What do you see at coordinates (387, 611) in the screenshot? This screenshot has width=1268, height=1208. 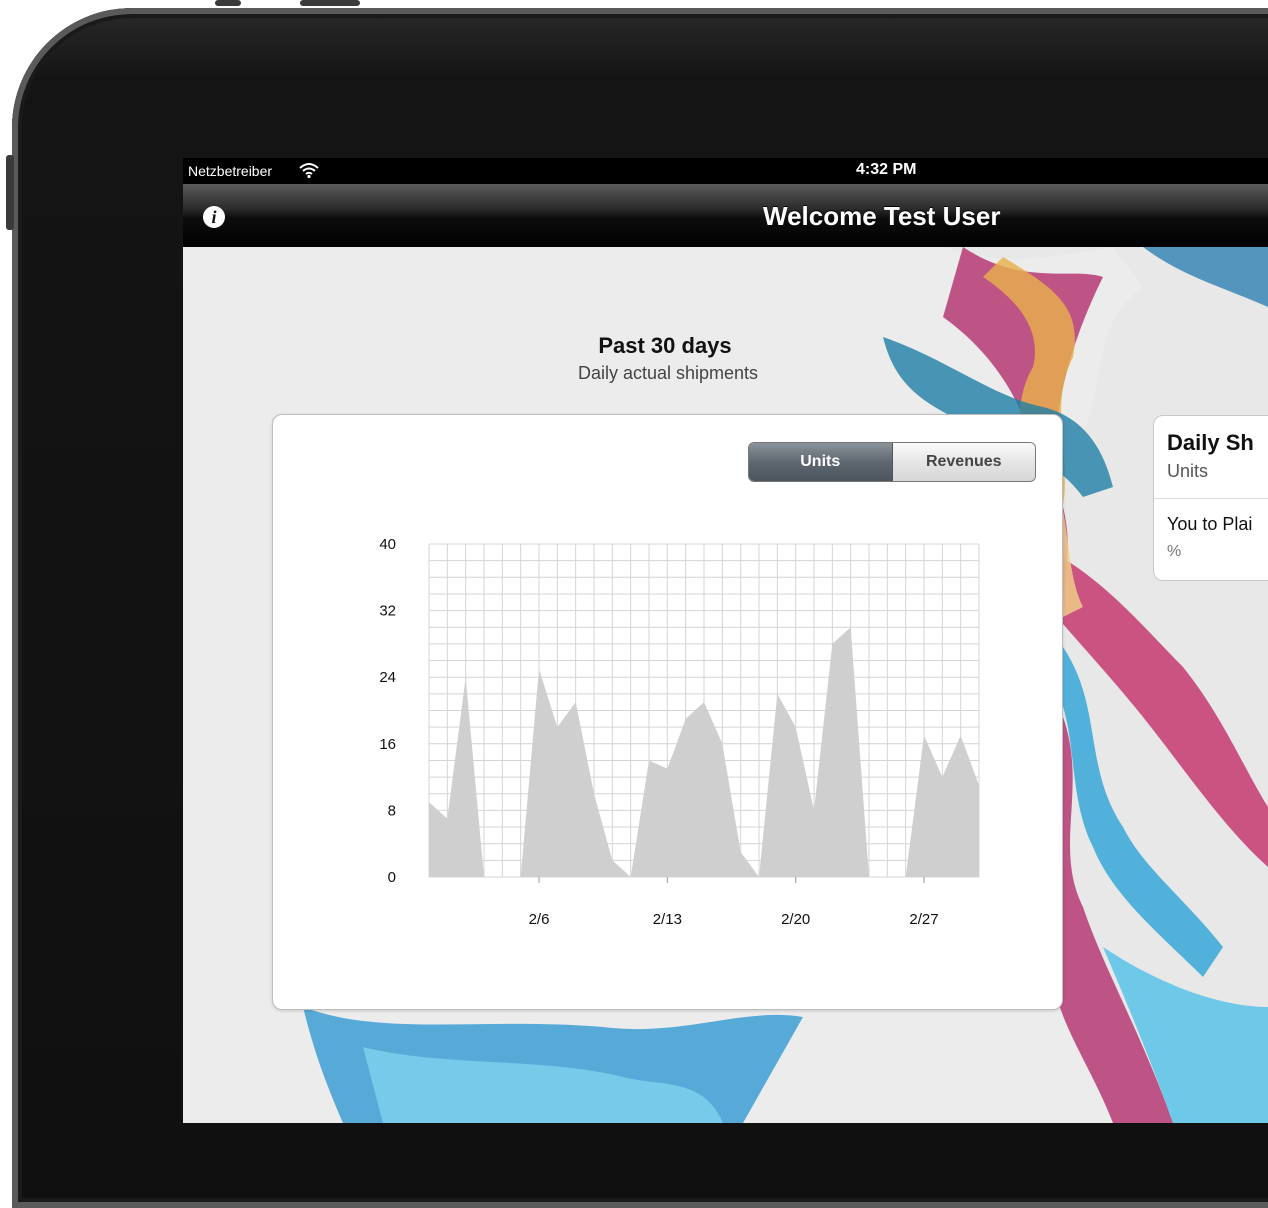 I see `y-tick-label: 32` at bounding box center [387, 611].